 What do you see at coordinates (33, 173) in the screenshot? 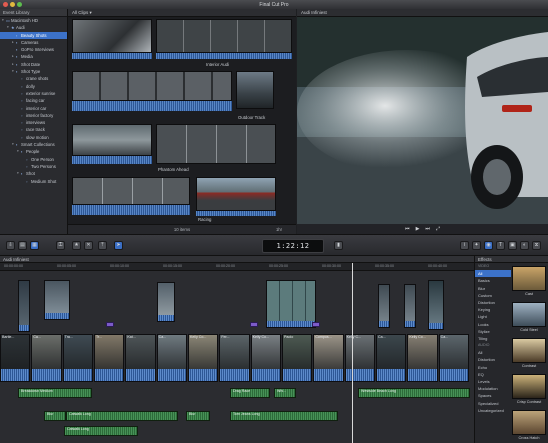
I see `library-item: ▾ ▪ Shot` at bounding box center [33, 173].